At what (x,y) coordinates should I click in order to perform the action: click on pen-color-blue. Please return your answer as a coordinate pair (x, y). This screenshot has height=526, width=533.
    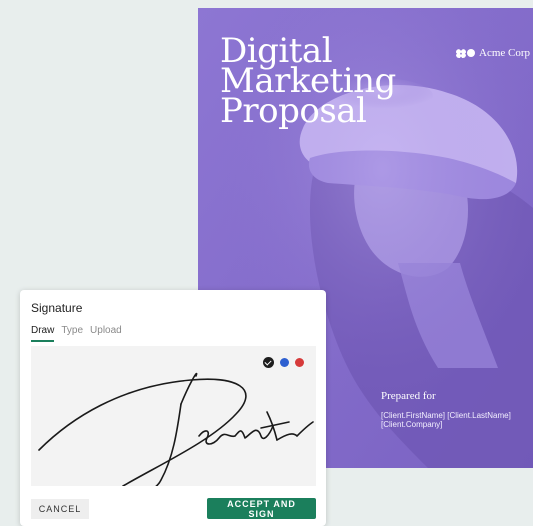
    Looking at the image, I should click on (284, 362).